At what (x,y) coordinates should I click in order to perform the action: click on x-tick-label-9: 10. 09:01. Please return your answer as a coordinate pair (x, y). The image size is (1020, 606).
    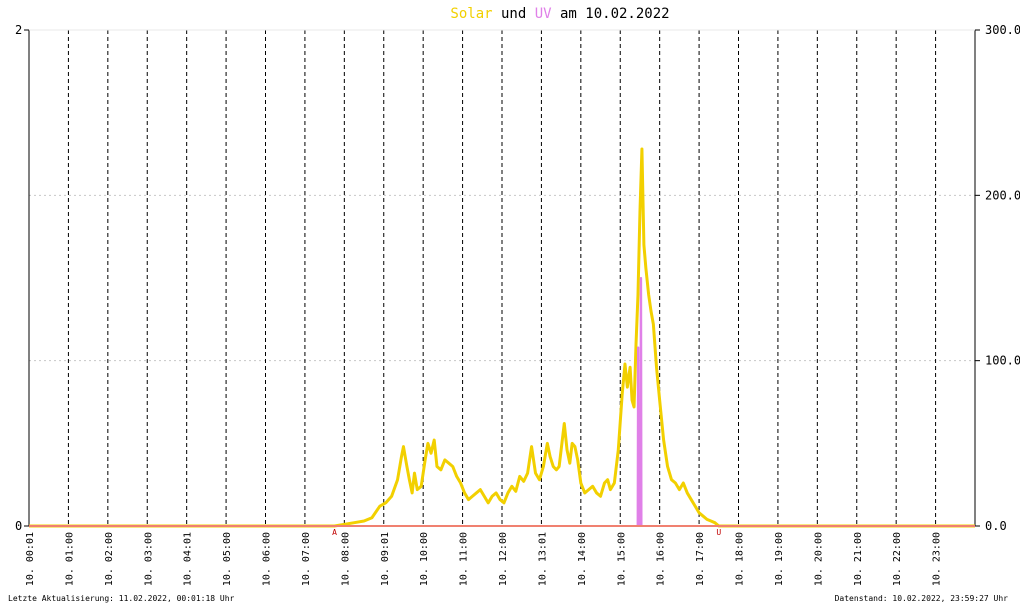
    Looking at the image, I should click on (385, 559).